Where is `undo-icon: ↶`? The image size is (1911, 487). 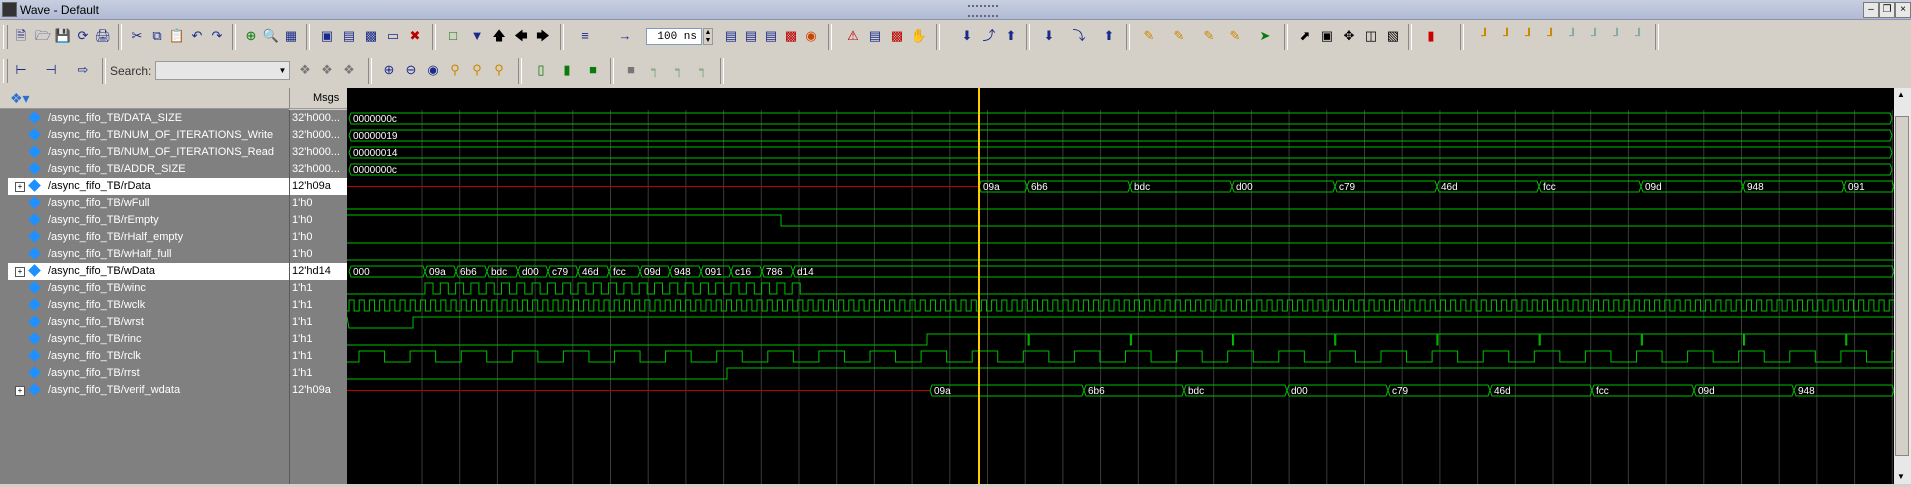 undo-icon: ↶ is located at coordinates (197, 36).